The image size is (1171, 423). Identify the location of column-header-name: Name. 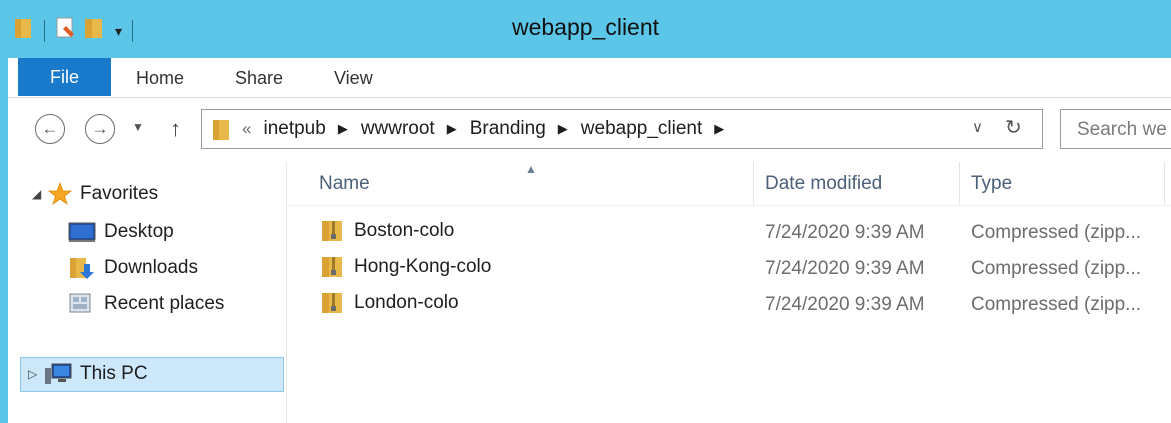
(344, 184).